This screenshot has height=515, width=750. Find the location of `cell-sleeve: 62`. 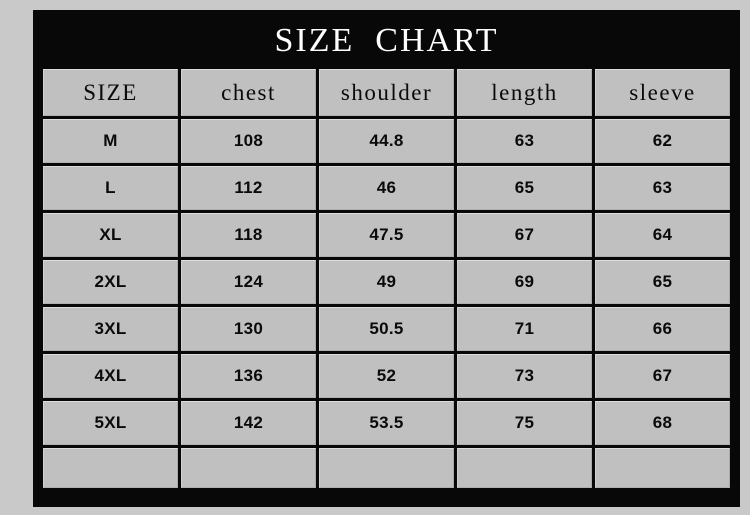

cell-sleeve: 62 is located at coordinates (662, 141).